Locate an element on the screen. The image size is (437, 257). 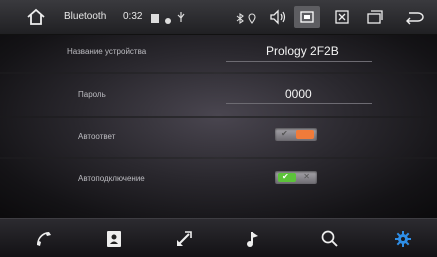
clock: 0:32 is located at coordinates (133, 16).